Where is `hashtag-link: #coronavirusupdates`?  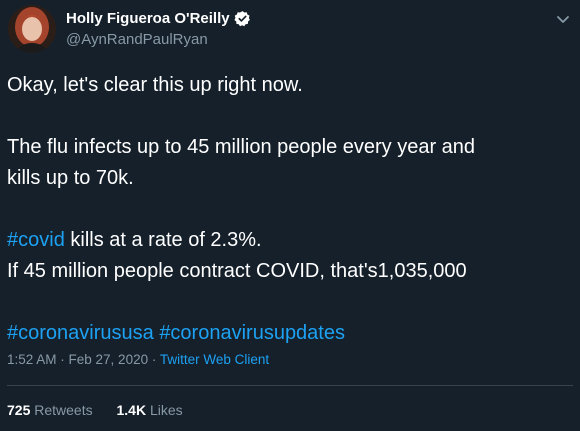
hashtag-link: #coronavirusupdates is located at coordinates (252, 333).